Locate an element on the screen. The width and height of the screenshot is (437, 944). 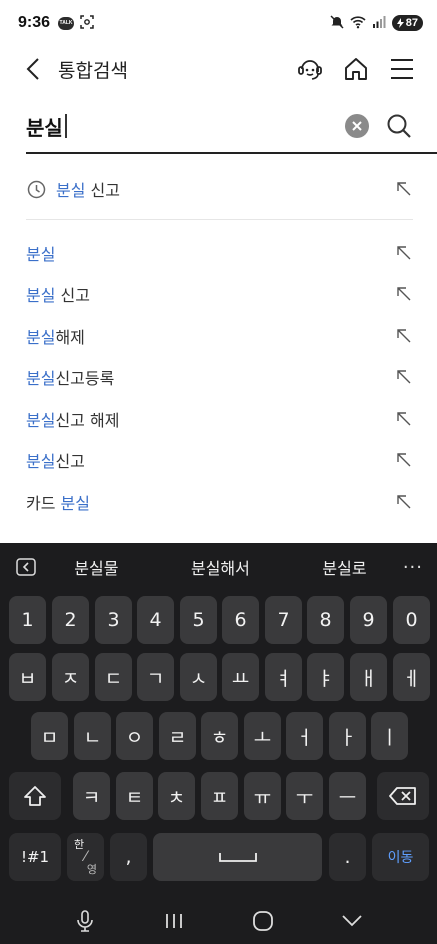
period-key: . is located at coordinates (347, 857).